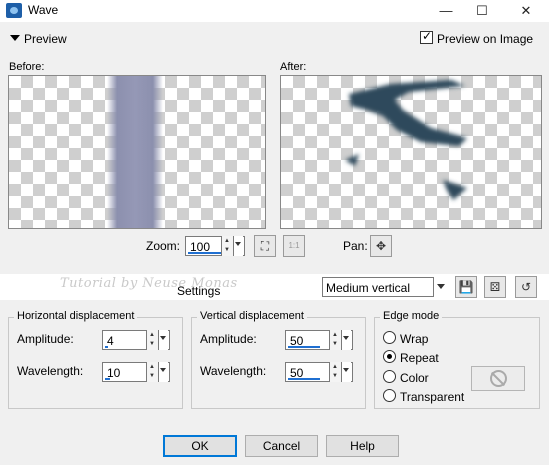 The width and height of the screenshot is (549, 465). Describe the element at coordinates (163, 372) in the screenshot. I see `h-wavelength-dropdown` at that location.